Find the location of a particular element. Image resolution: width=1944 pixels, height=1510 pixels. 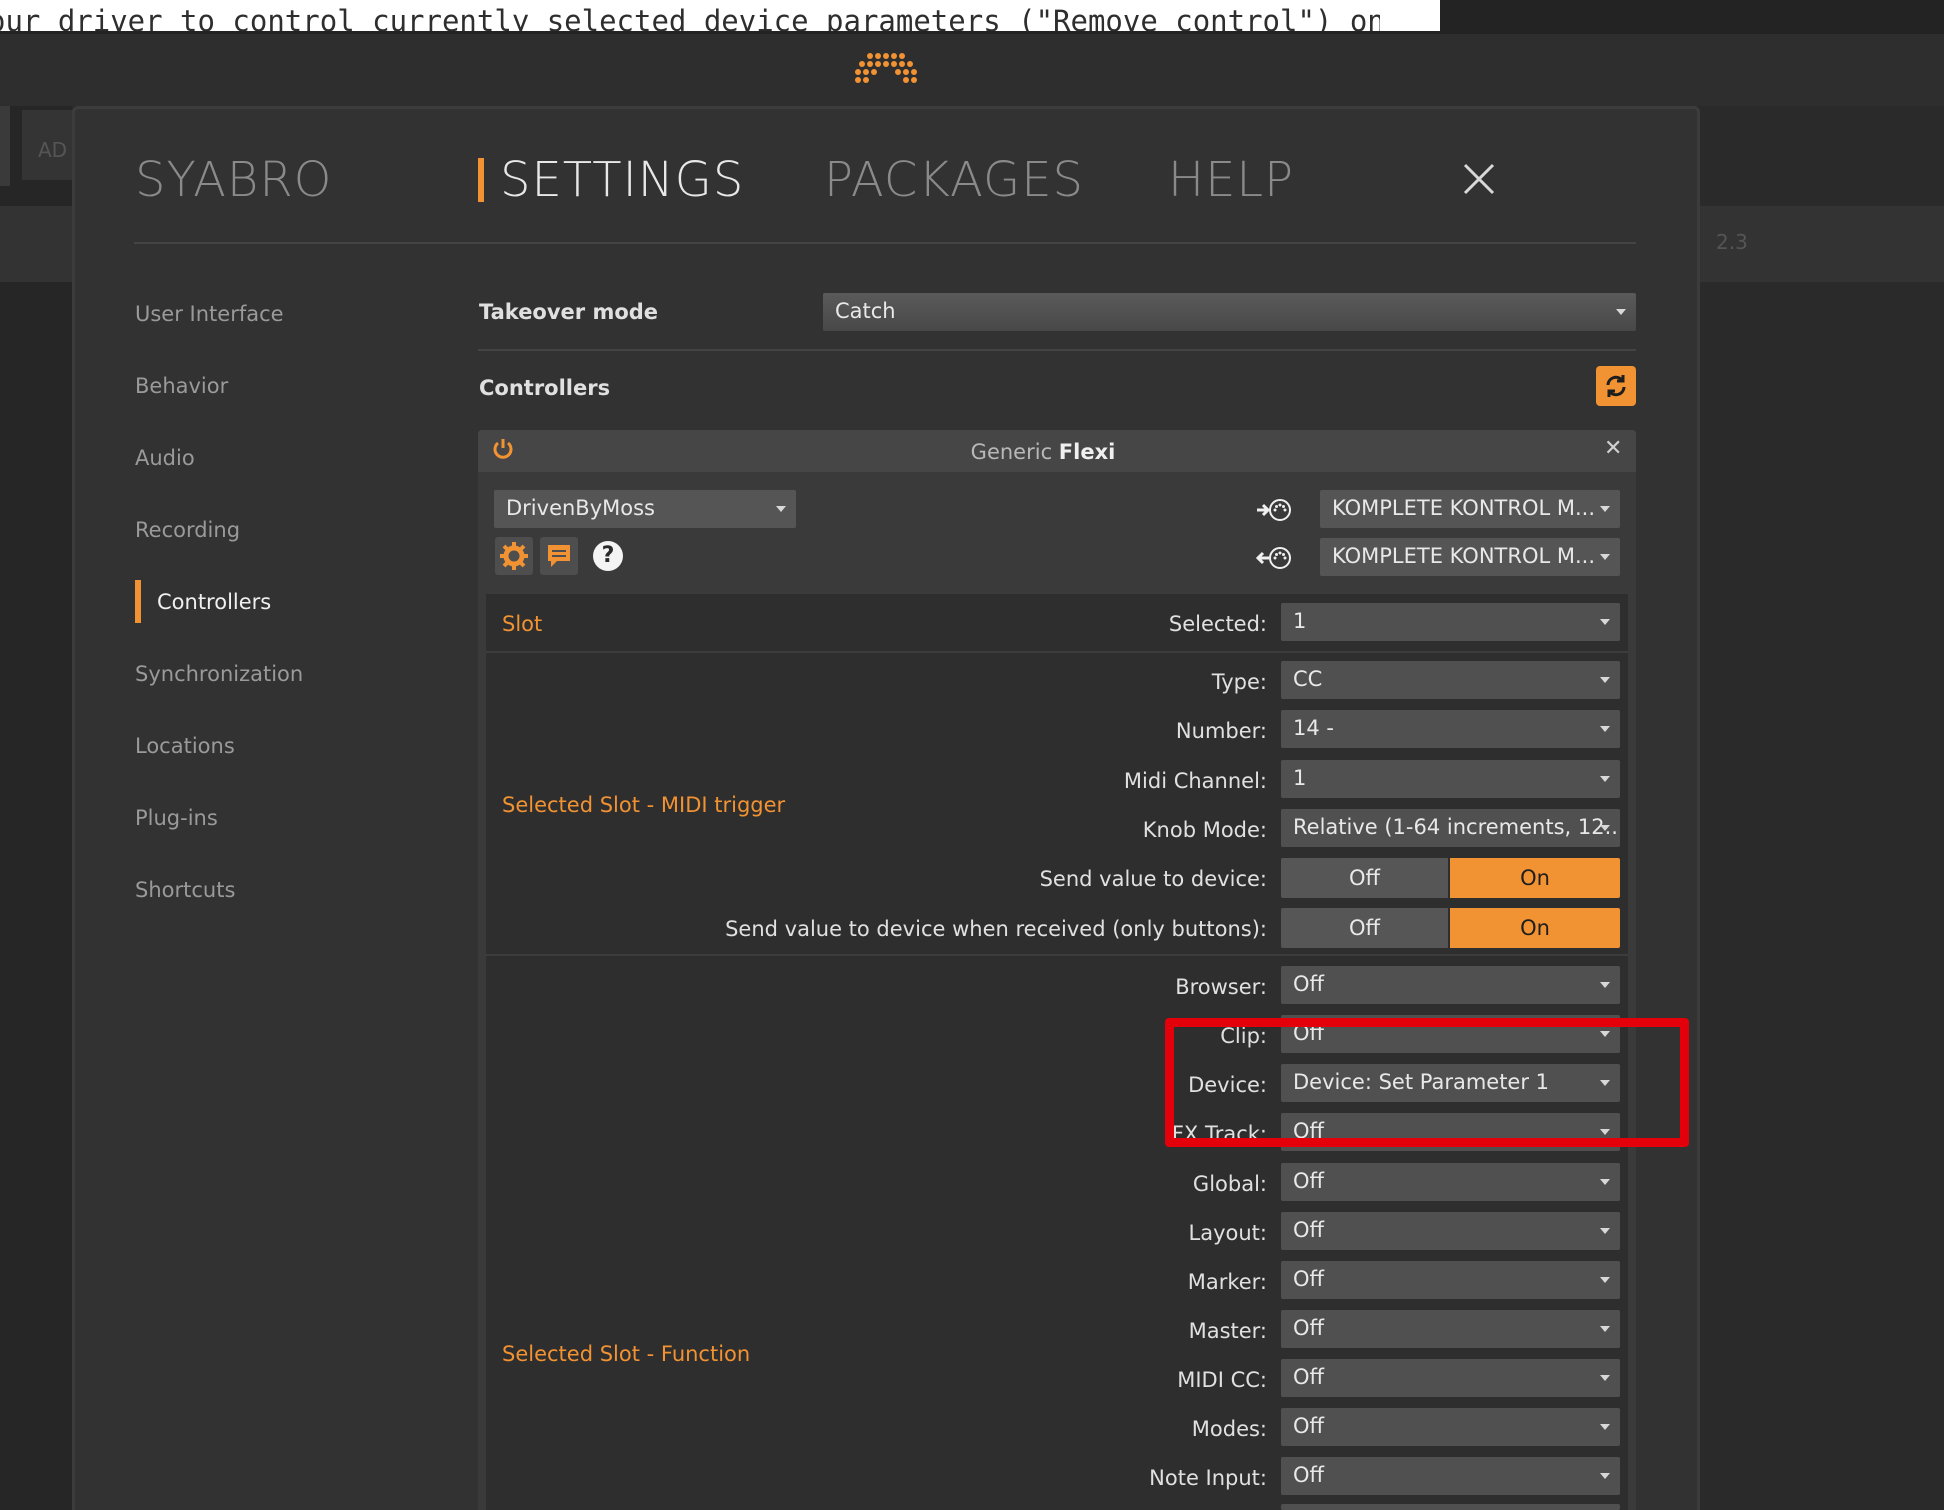

browser-value: Off is located at coordinates (1308, 984).